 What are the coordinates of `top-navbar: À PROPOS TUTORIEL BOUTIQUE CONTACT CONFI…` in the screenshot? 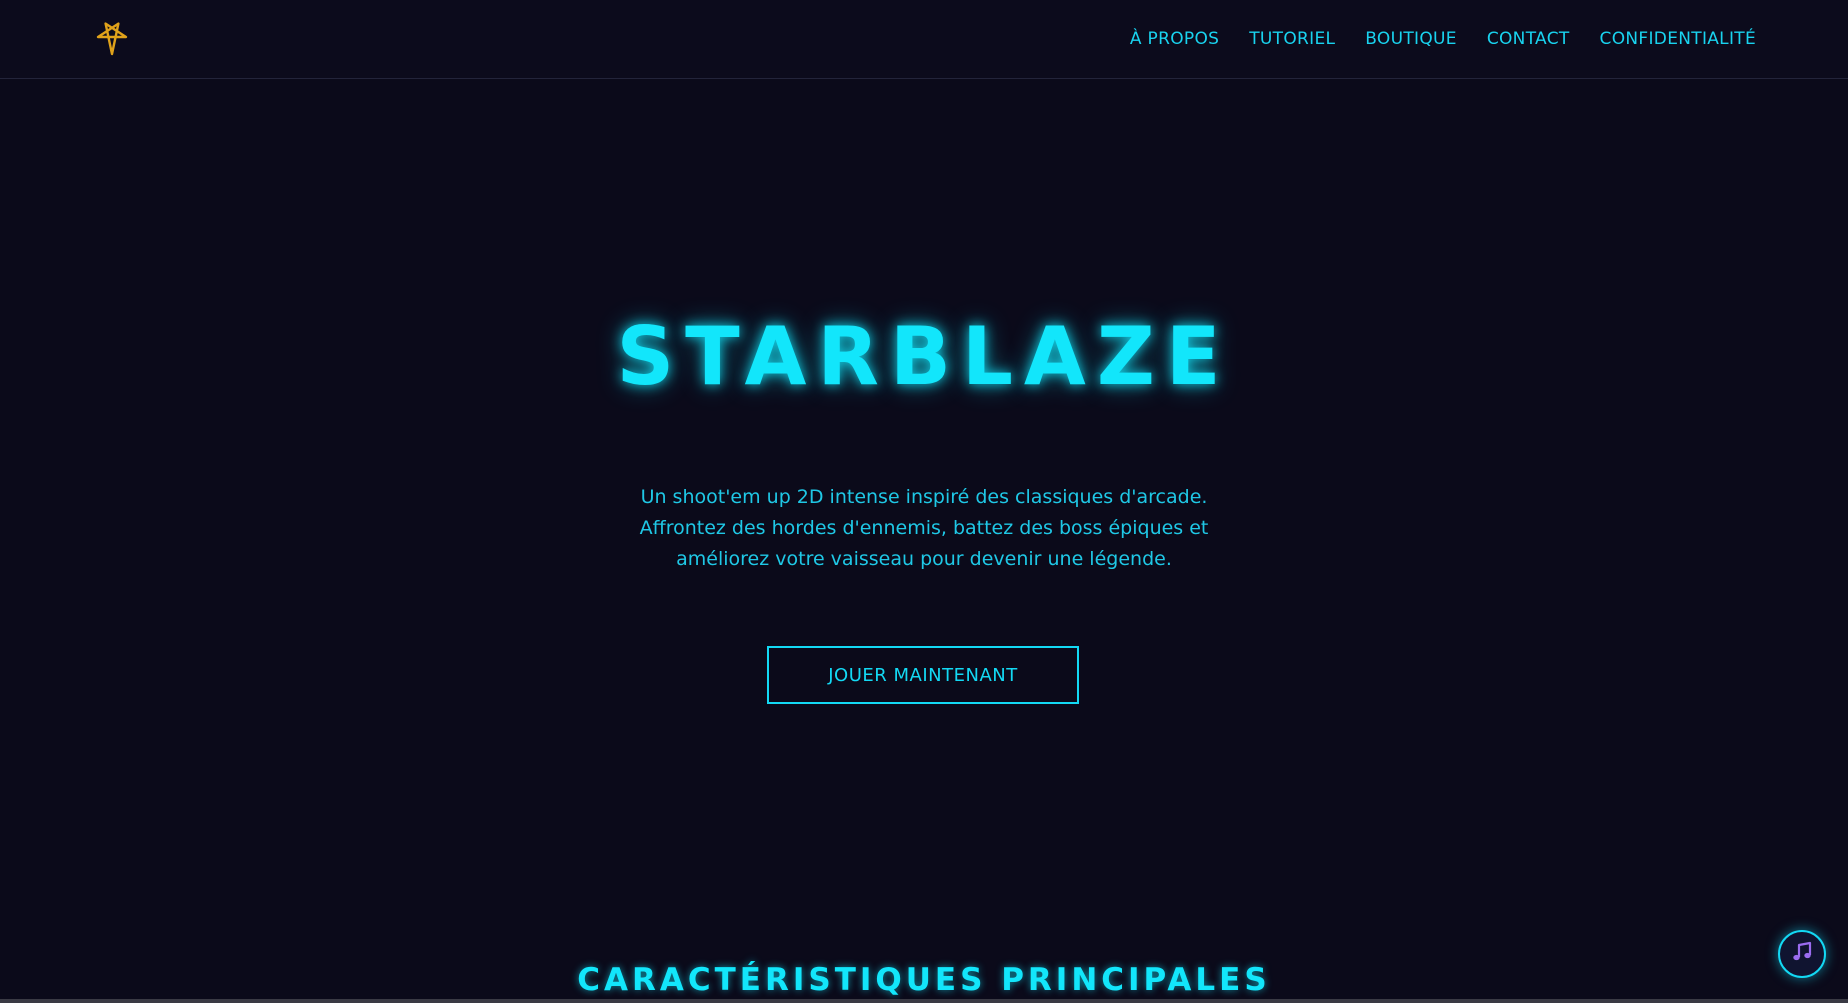 It's located at (924, 39).